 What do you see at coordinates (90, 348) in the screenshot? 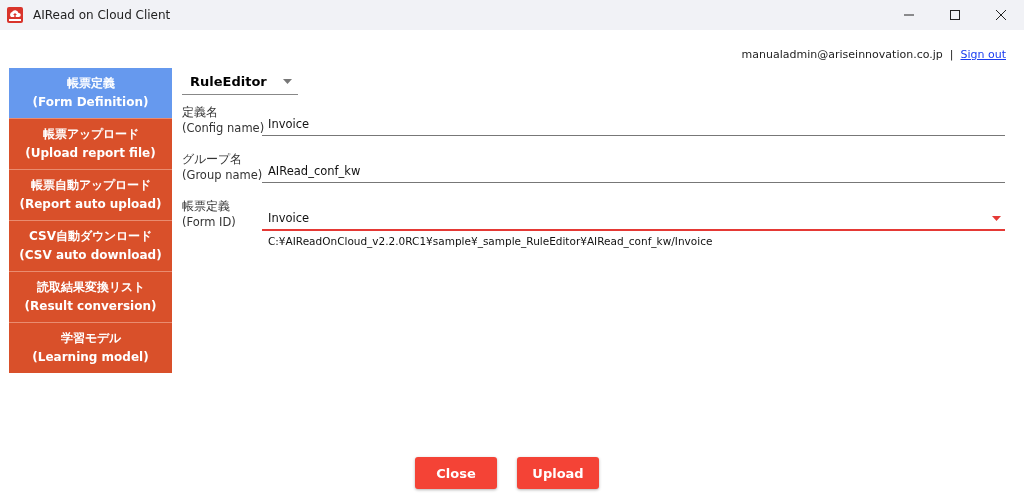
I see `sidebar-item: 学習モデル (Learning model)` at bounding box center [90, 348].